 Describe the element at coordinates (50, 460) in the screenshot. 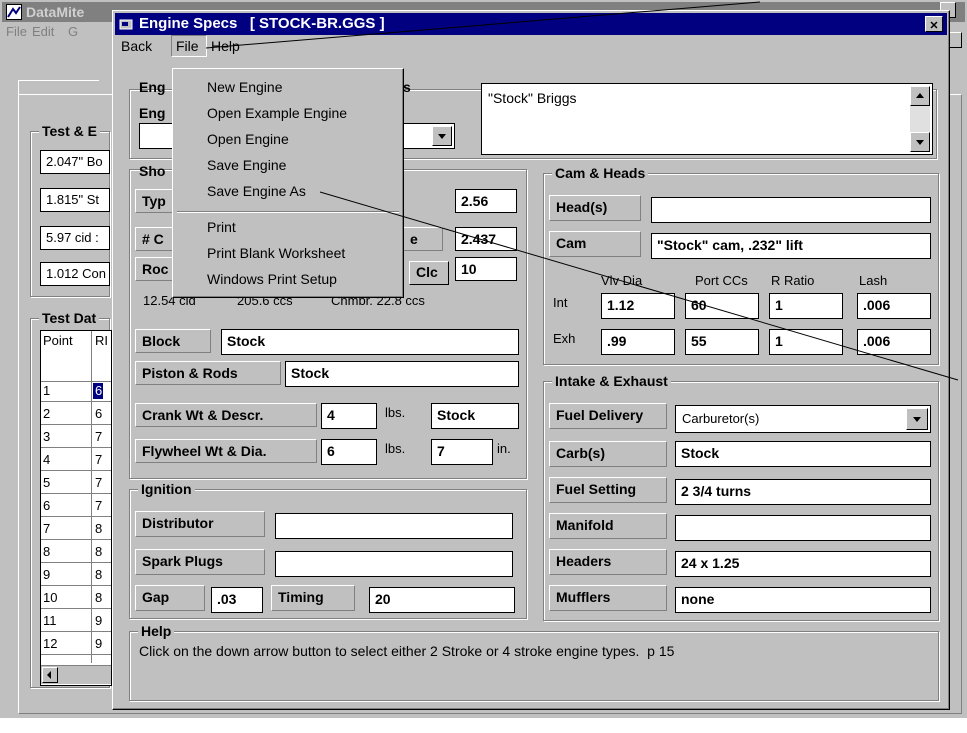

I see `table-cell-point: 4` at that location.